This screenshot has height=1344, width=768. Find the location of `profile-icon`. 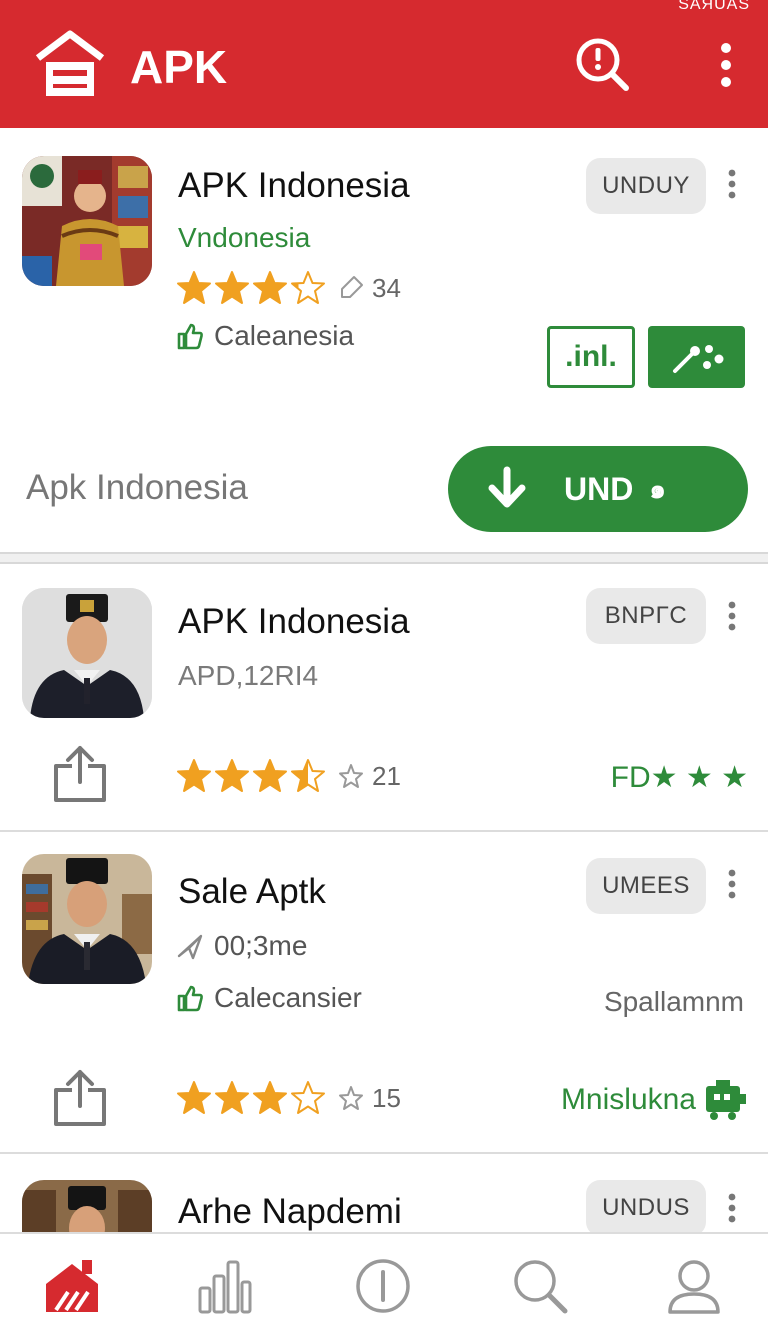

profile-icon is located at coordinates (694, 1286).